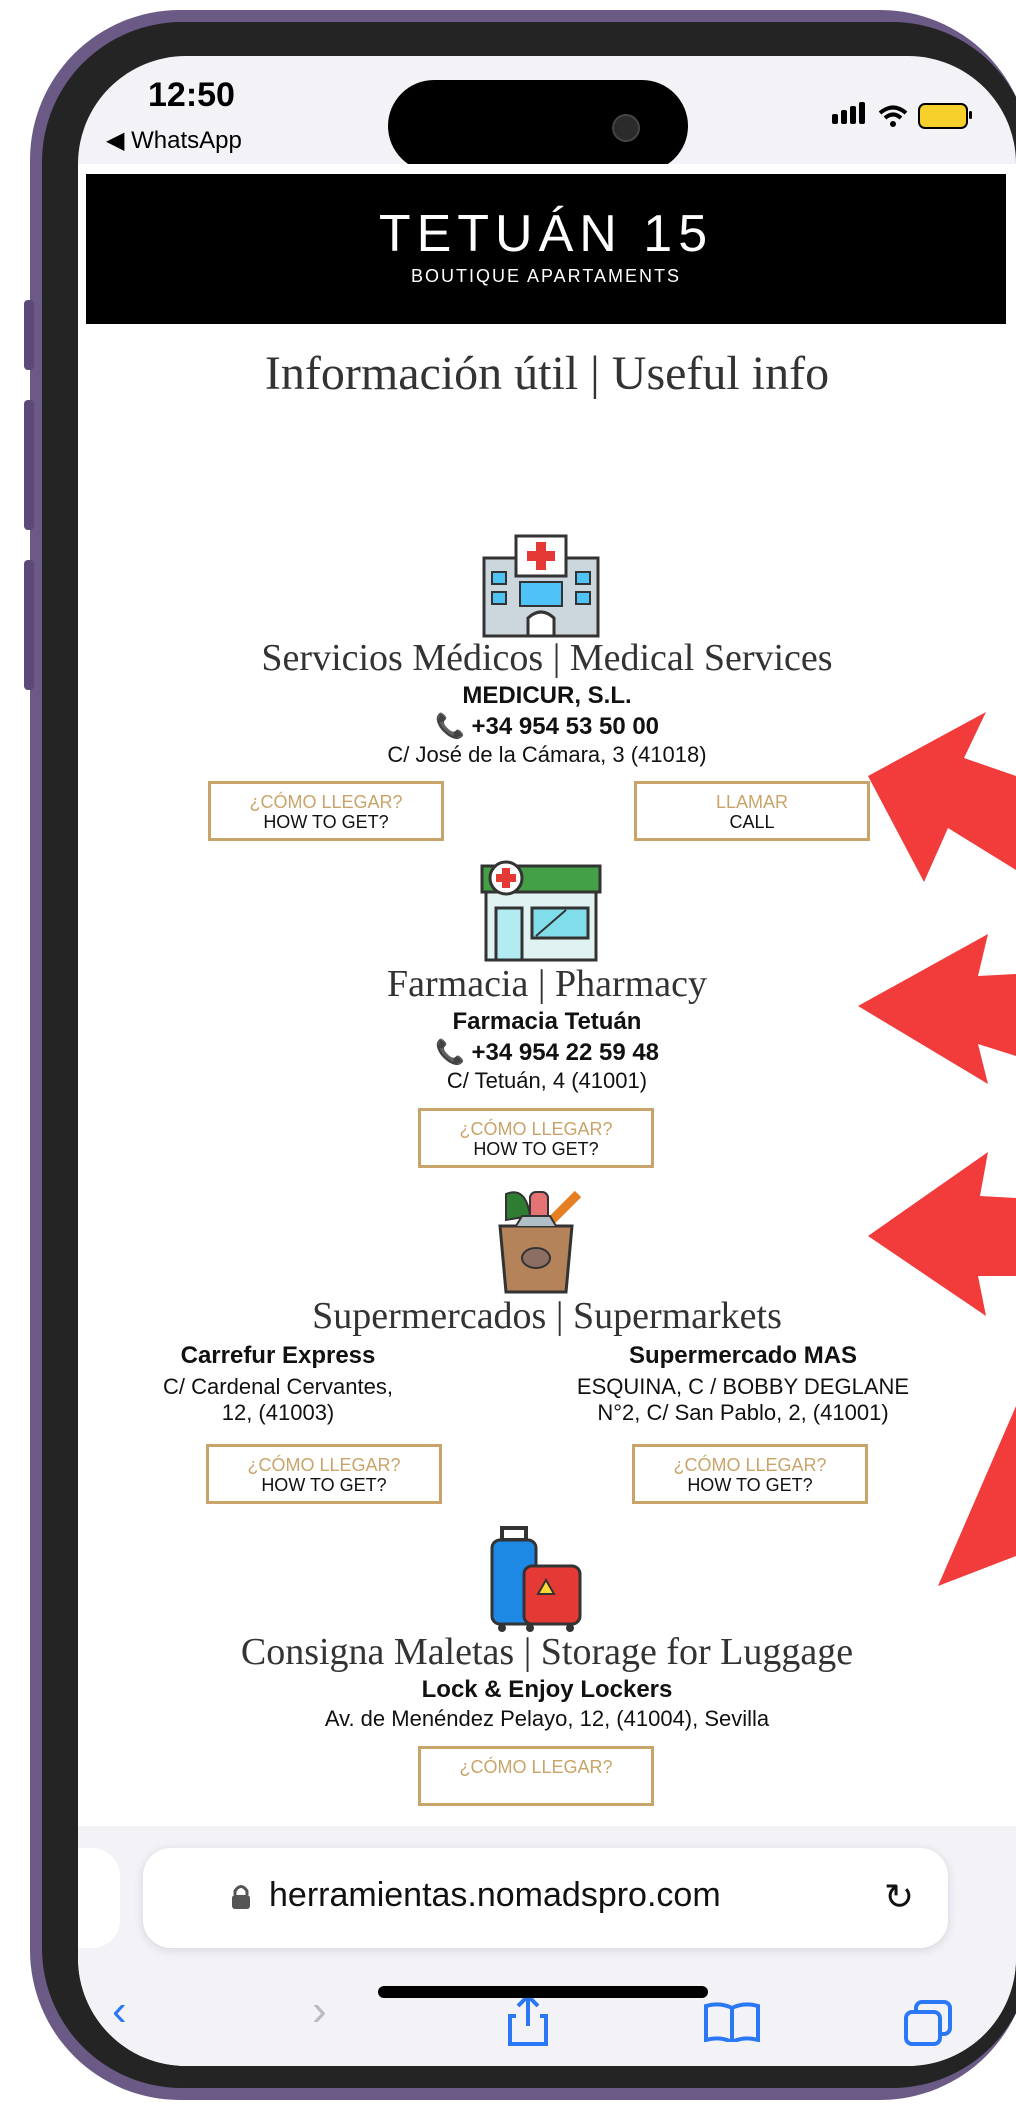 The height and width of the screenshot is (2106, 1016). Describe the element at coordinates (29, 335) in the screenshot. I see `action-button` at that location.